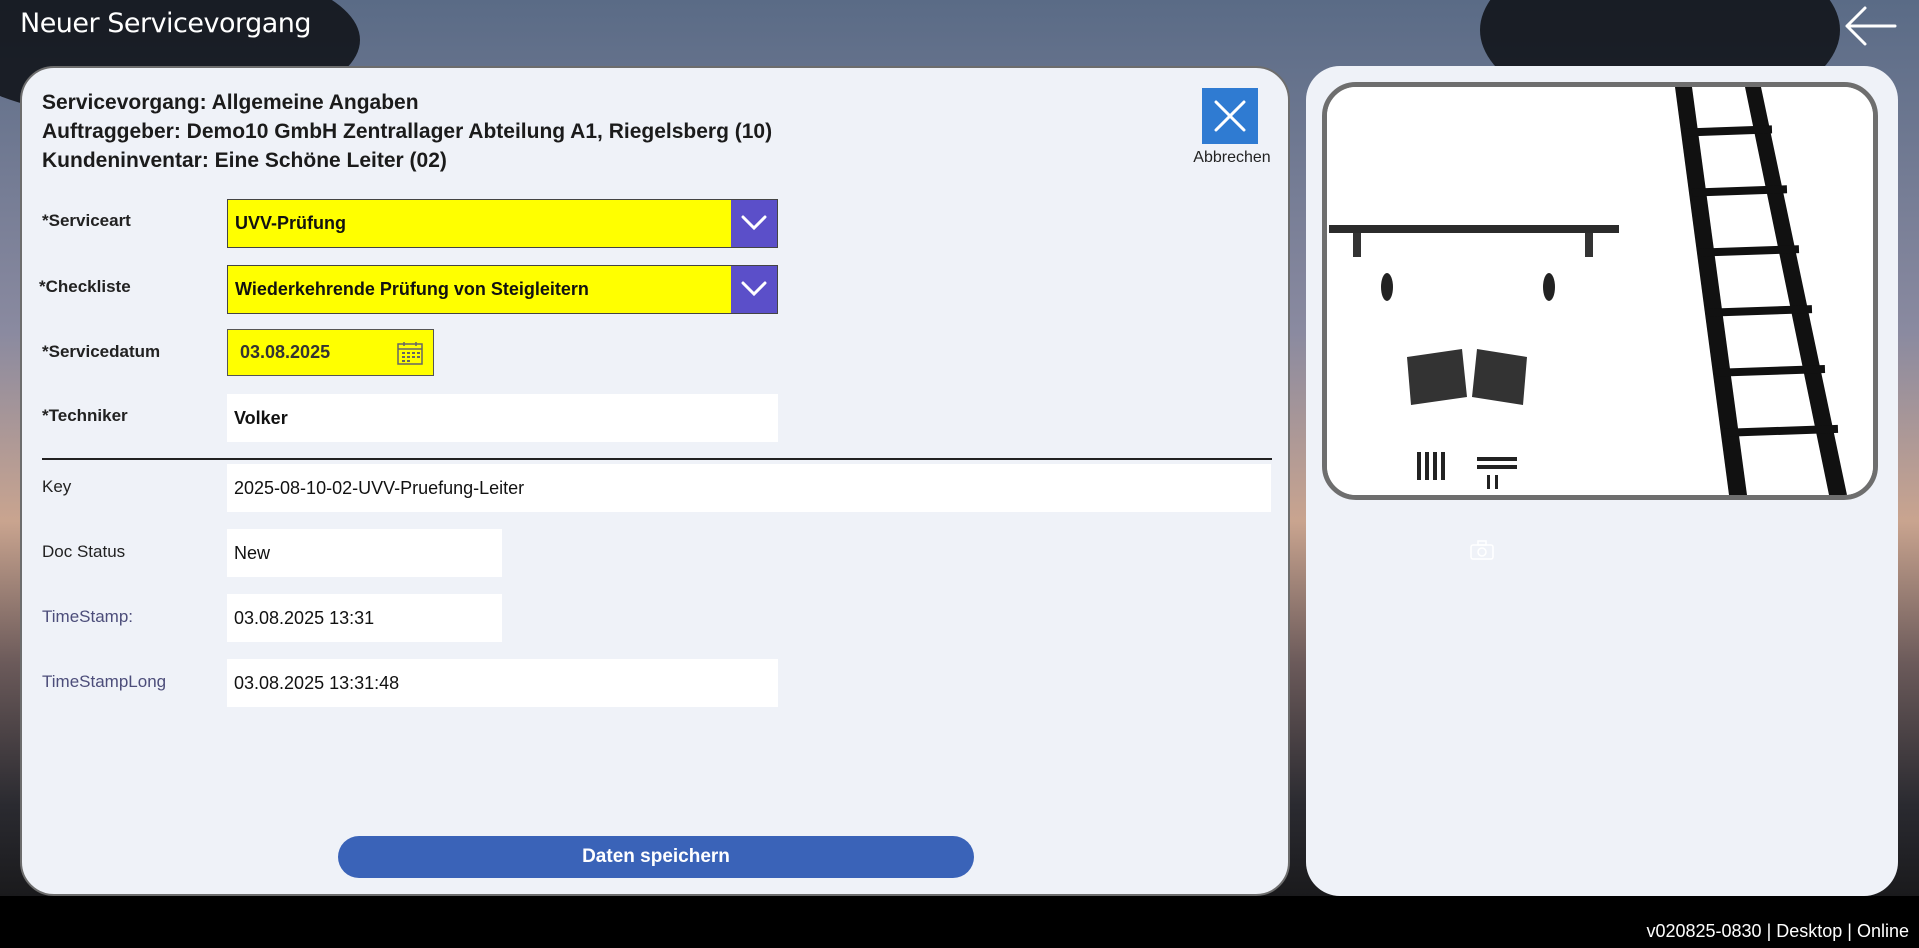 This screenshot has width=1919, height=948. What do you see at coordinates (230, 102) in the screenshot?
I see `header-line-title: Servicevorgang: Allgemeine Angaben` at bounding box center [230, 102].